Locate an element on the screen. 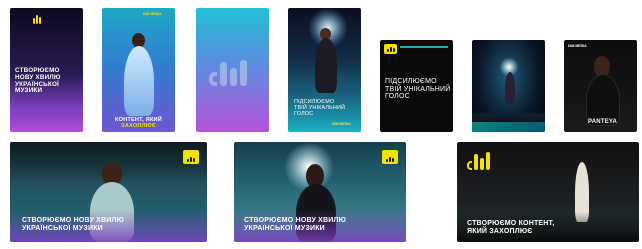  promo-tile-7: DIM MEDIA PANTEYA is located at coordinates (600, 86).